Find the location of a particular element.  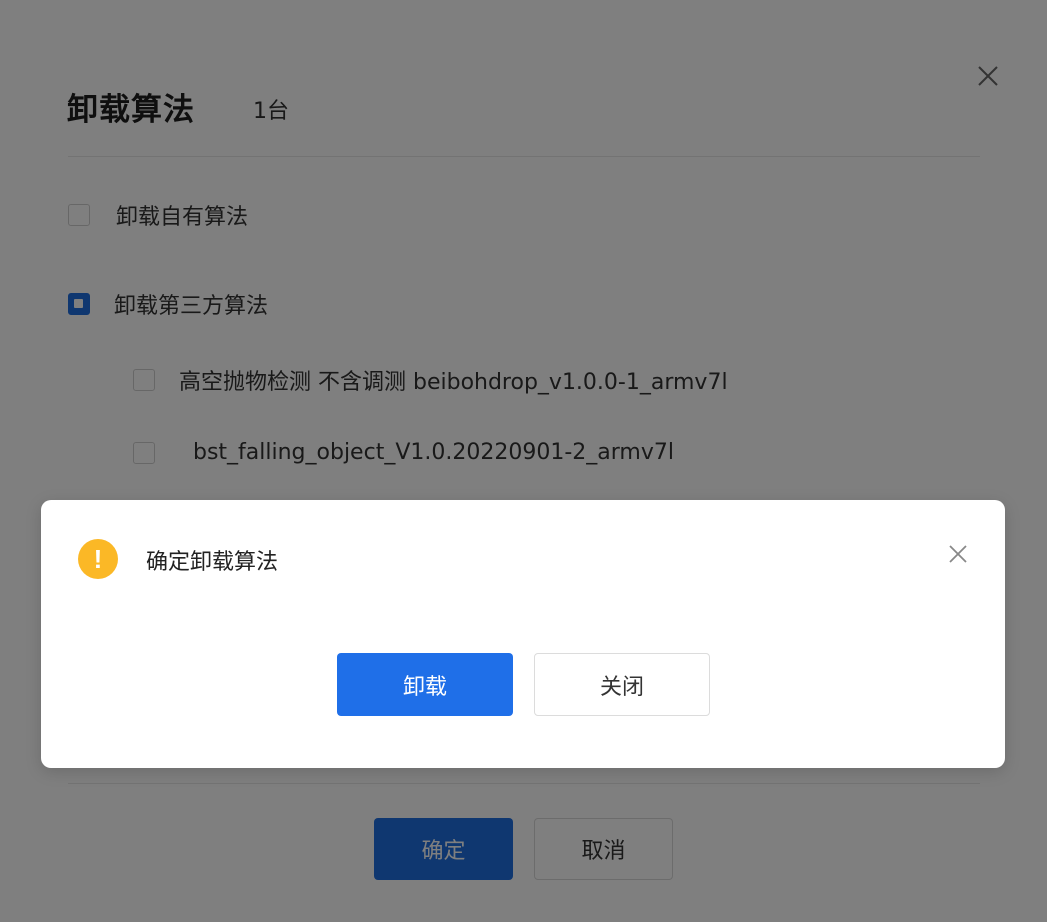

close-button: 关闭 is located at coordinates (622, 684).